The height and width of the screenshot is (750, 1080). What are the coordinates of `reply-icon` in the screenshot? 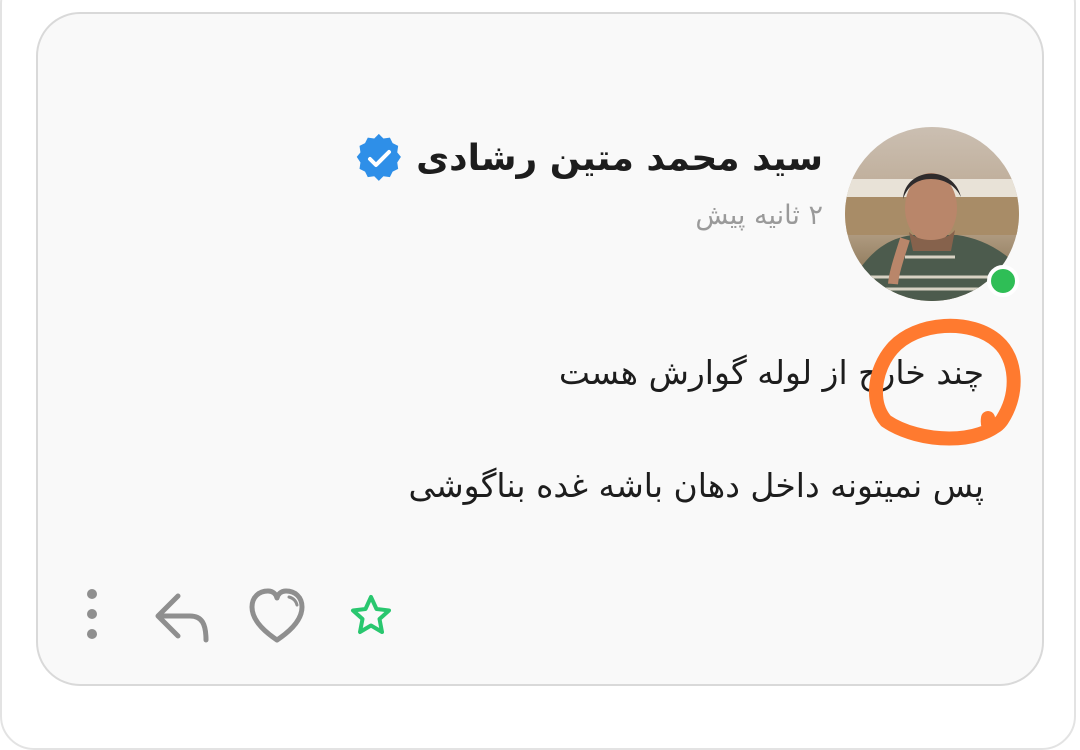 It's located at (181, 615).